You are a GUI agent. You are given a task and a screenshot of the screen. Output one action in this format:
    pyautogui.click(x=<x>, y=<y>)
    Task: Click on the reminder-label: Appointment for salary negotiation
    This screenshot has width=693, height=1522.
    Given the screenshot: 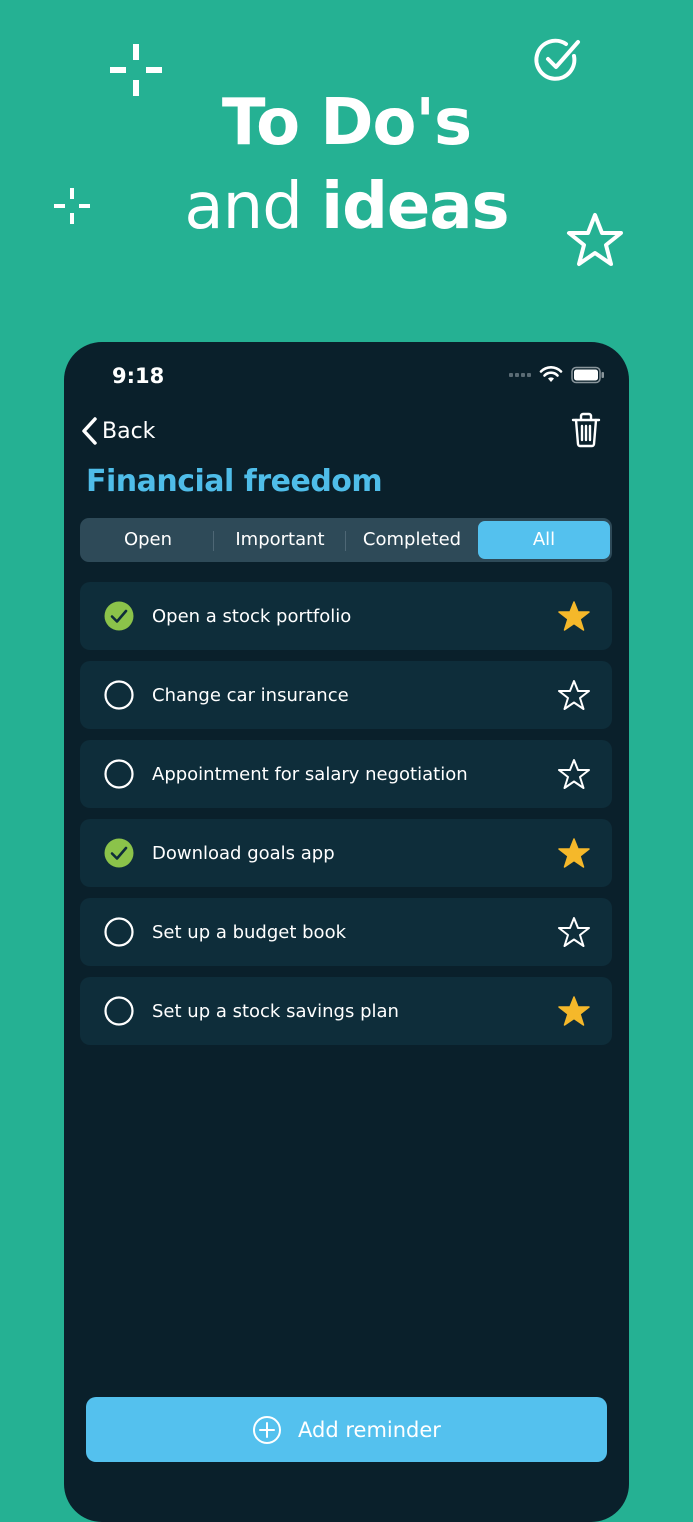 What is the action you would take?
    pyautogui.click(x=310, y=774)
    